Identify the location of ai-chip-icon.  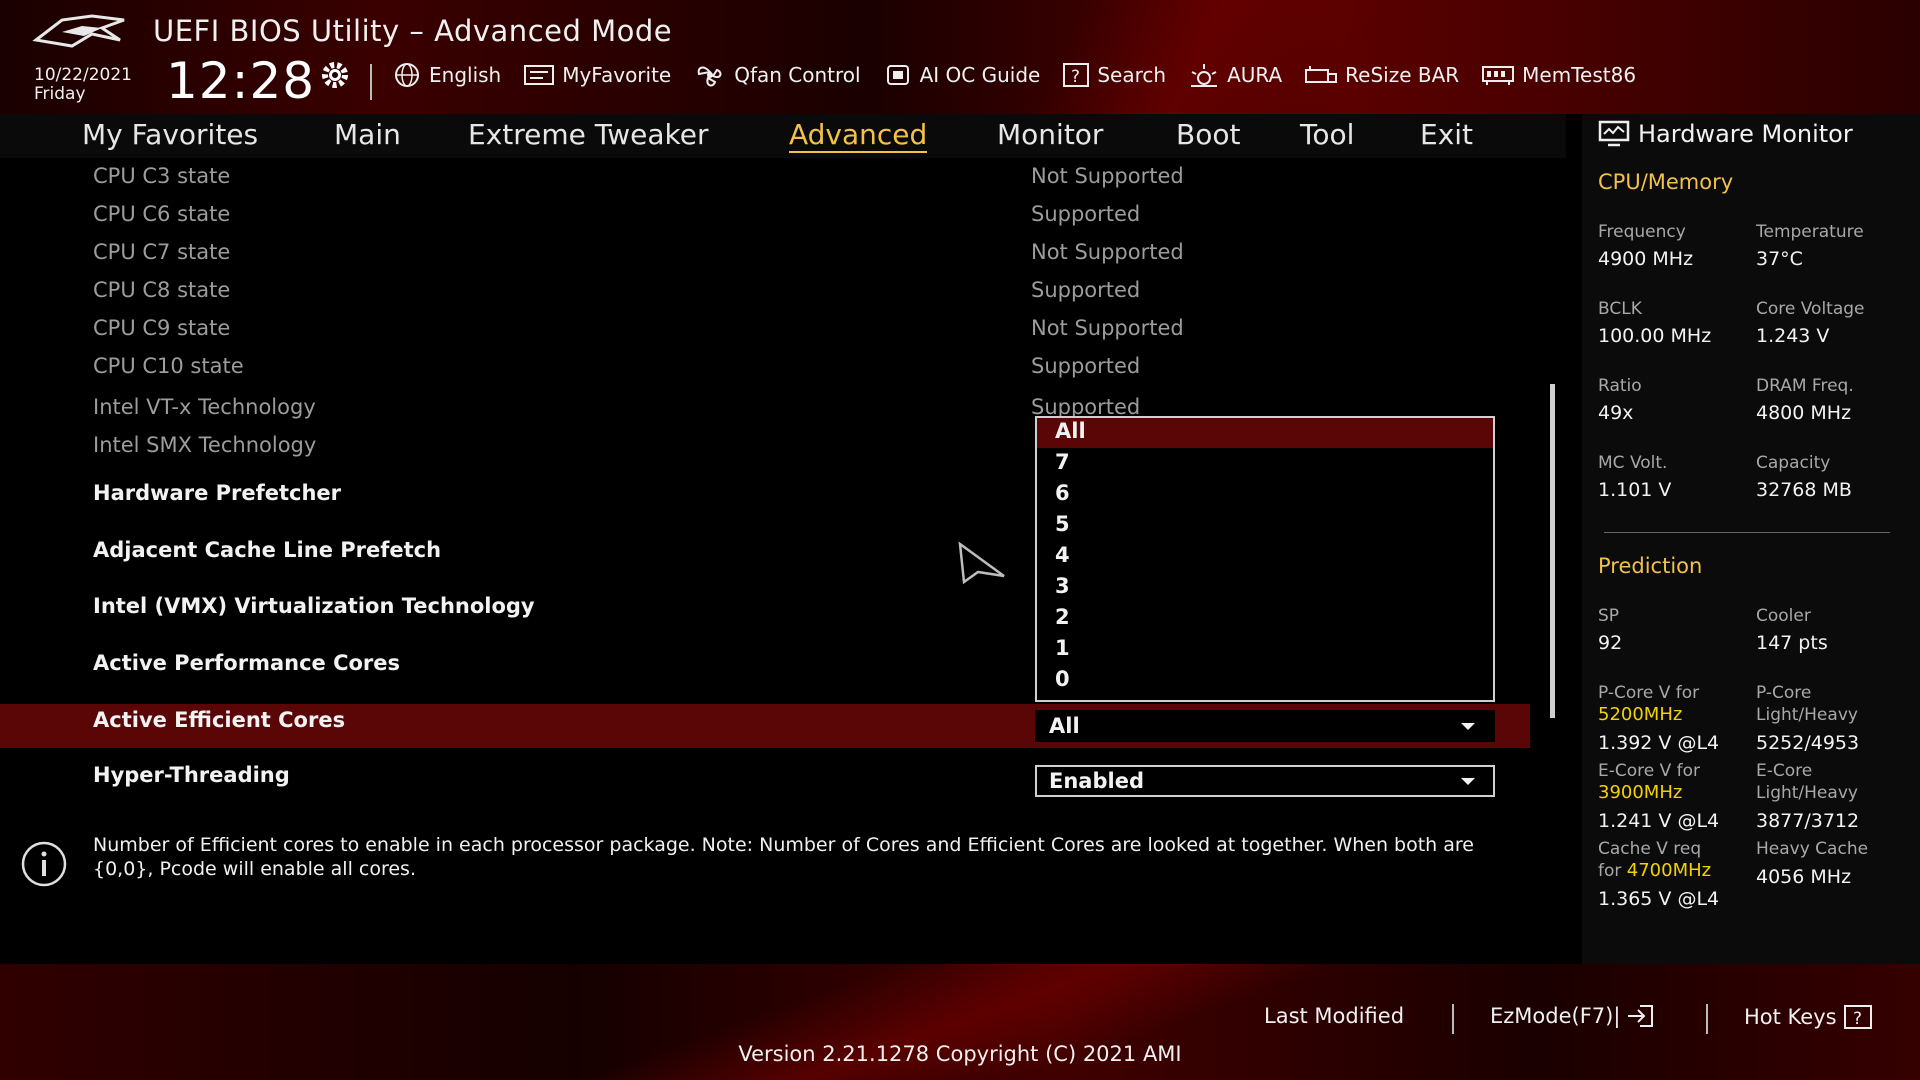
(897, 75).